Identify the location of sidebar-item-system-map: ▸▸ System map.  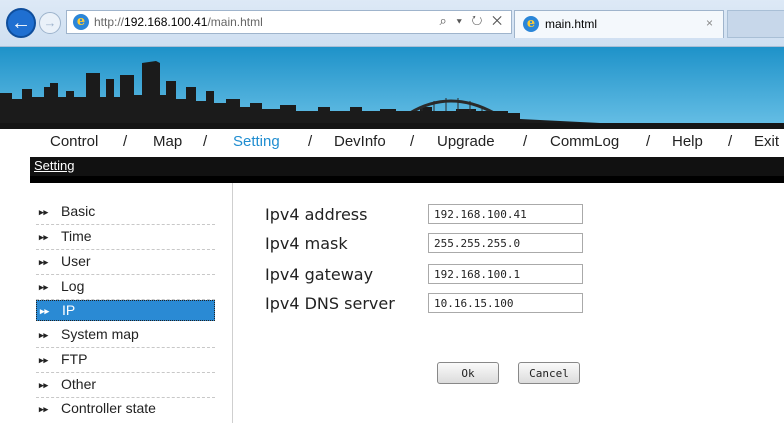
(125, 336).